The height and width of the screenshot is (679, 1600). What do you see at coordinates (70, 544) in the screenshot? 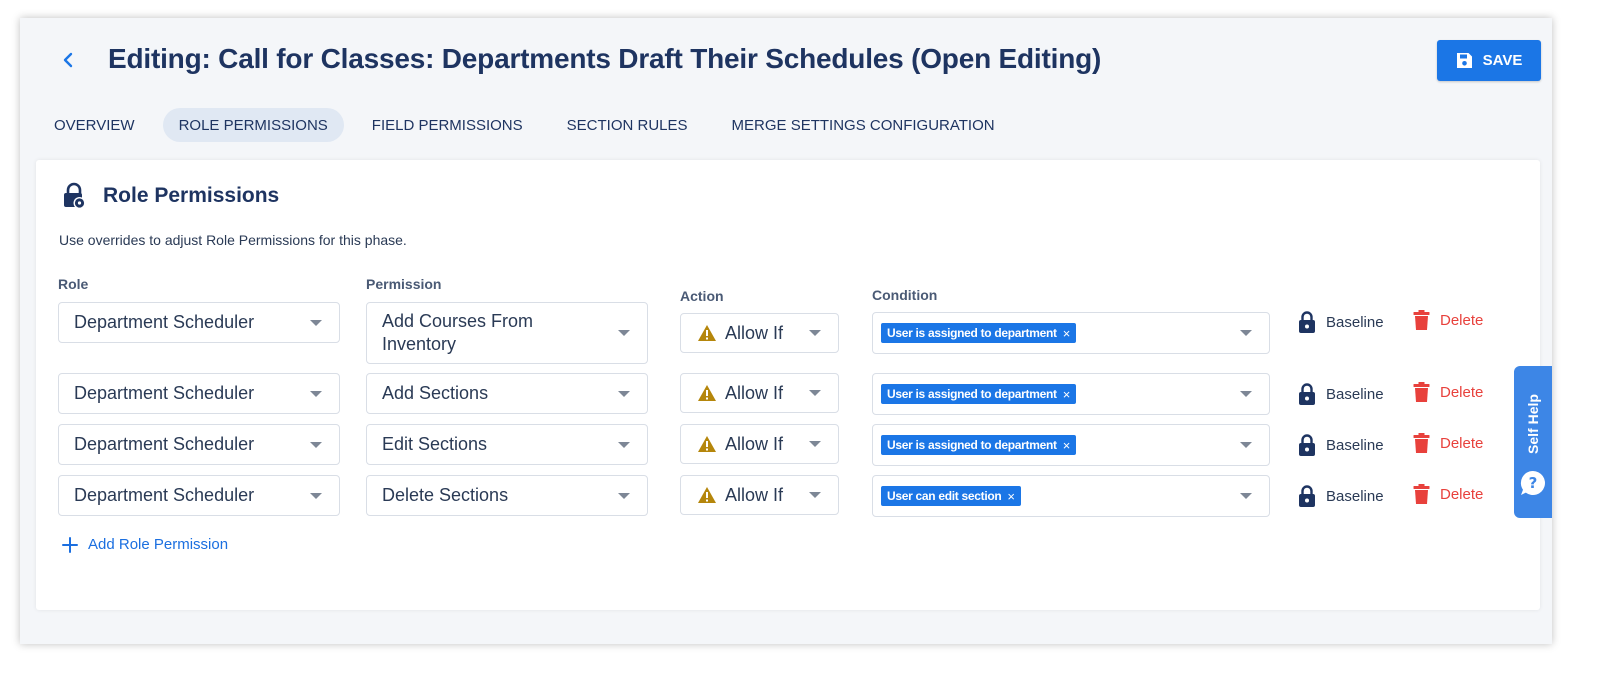
I see `plus-icon` at bounding box center [70, 544].